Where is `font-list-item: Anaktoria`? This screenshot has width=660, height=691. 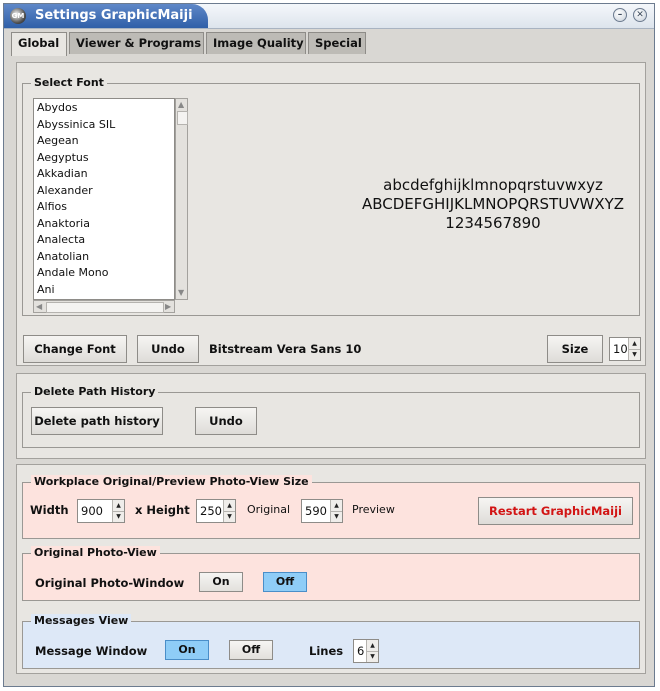
font-list-item: Anaktoria is located at coordinates (63, 224).